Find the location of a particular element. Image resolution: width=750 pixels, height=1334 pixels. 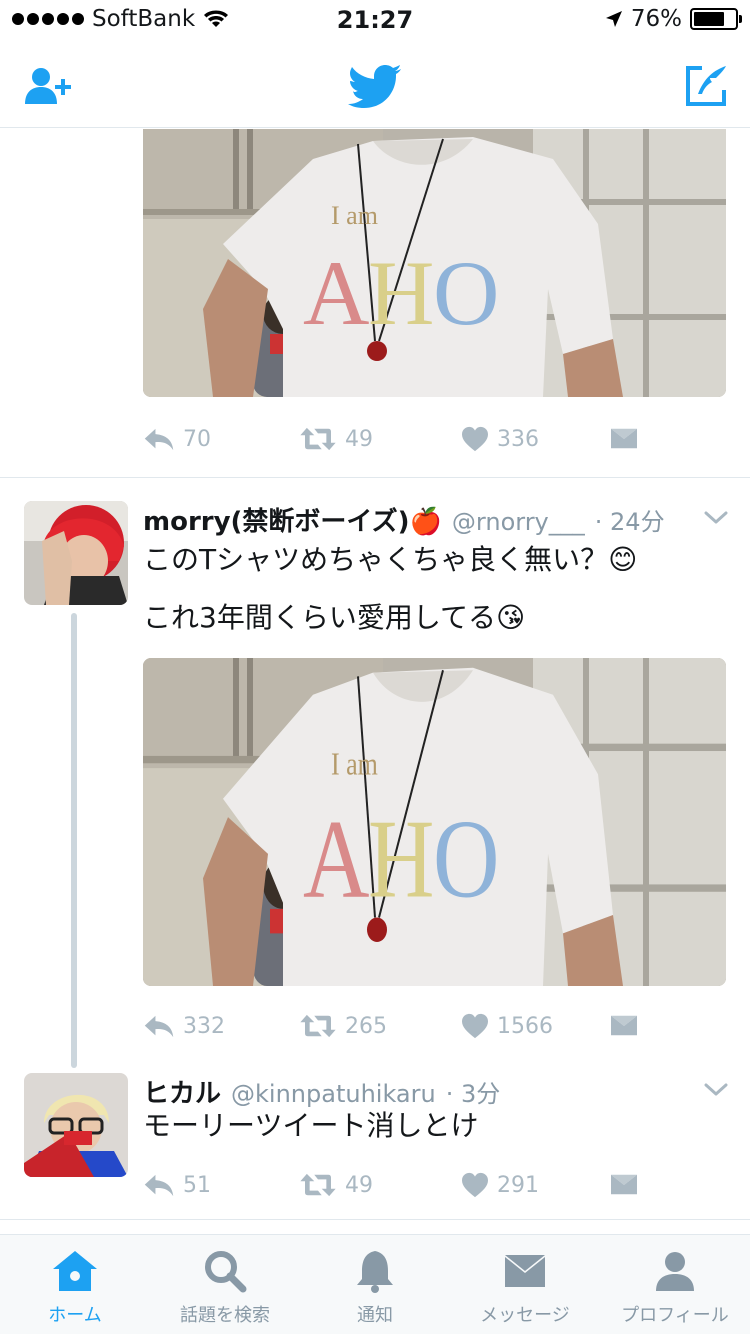

add-user-icon is located at coordinates (48, 86).